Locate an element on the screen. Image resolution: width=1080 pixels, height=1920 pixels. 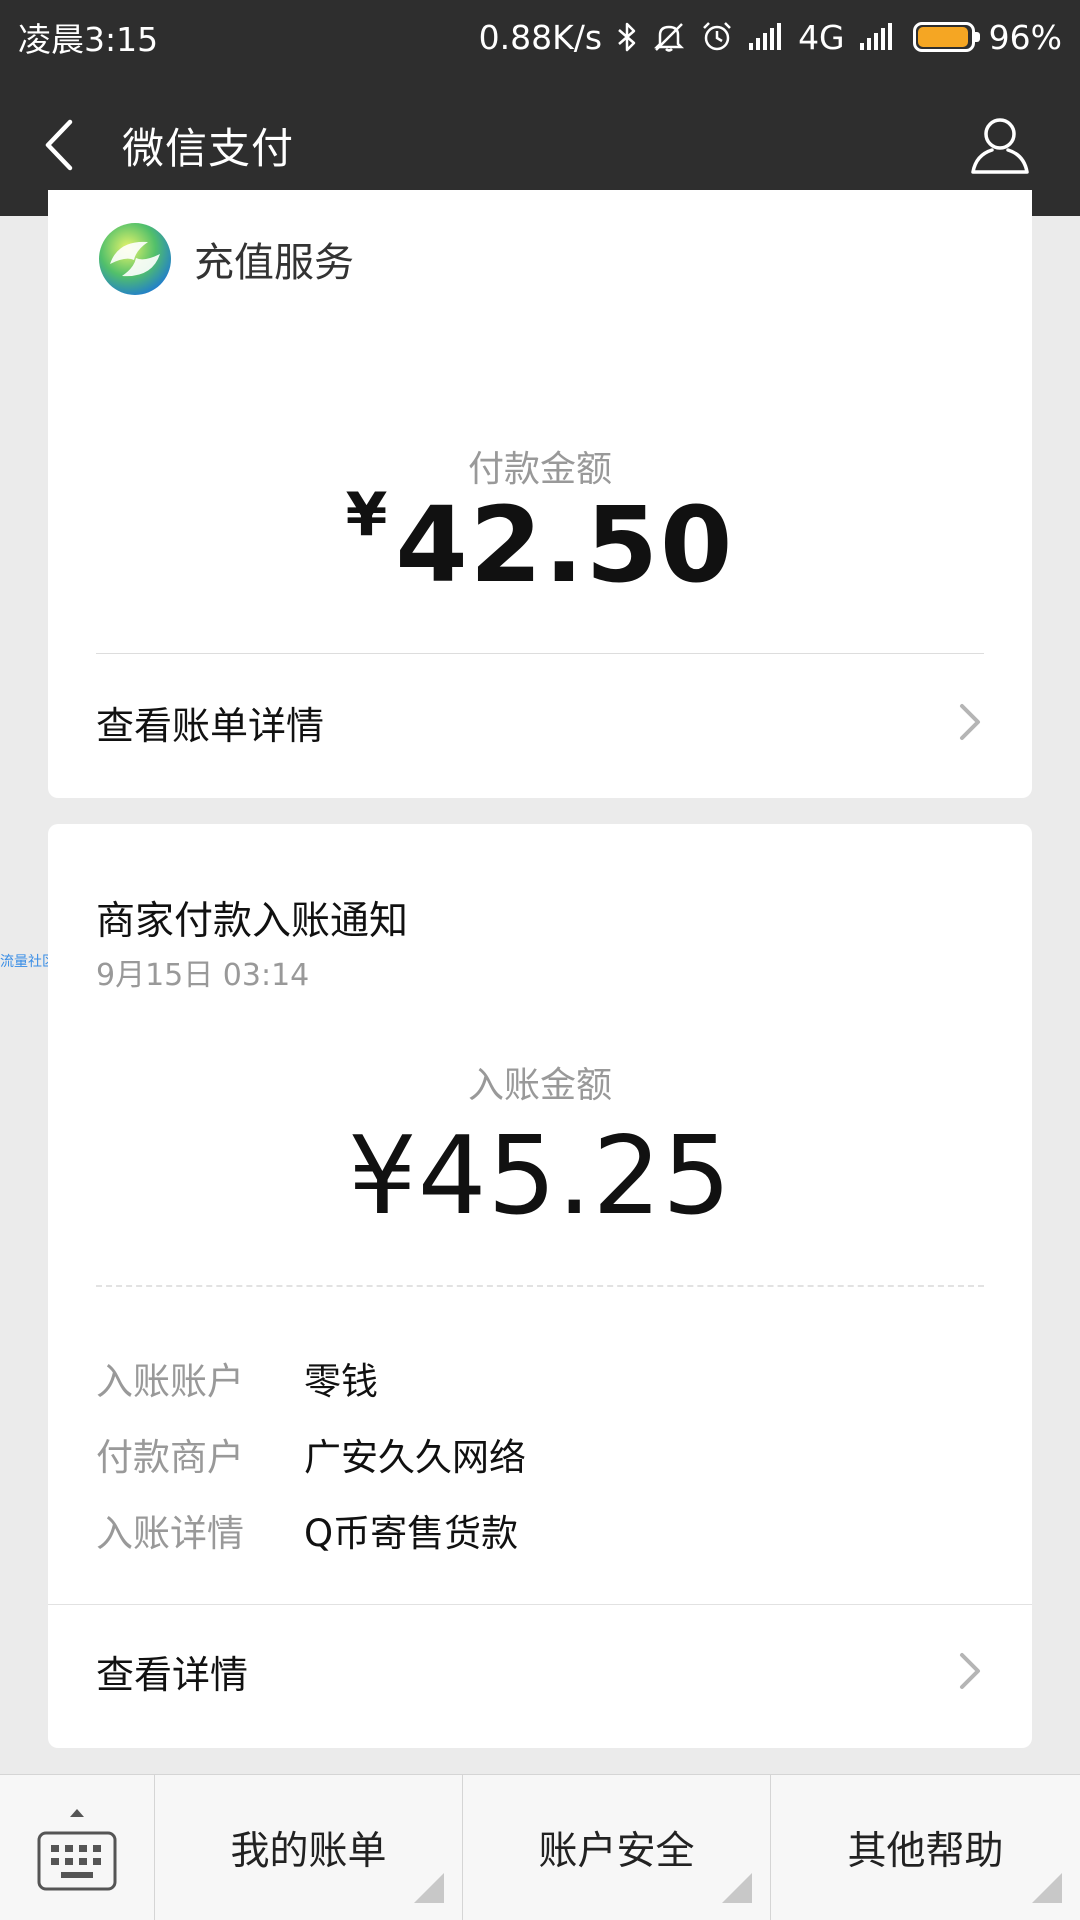
person-icon is located at coordinates (1000, 146).